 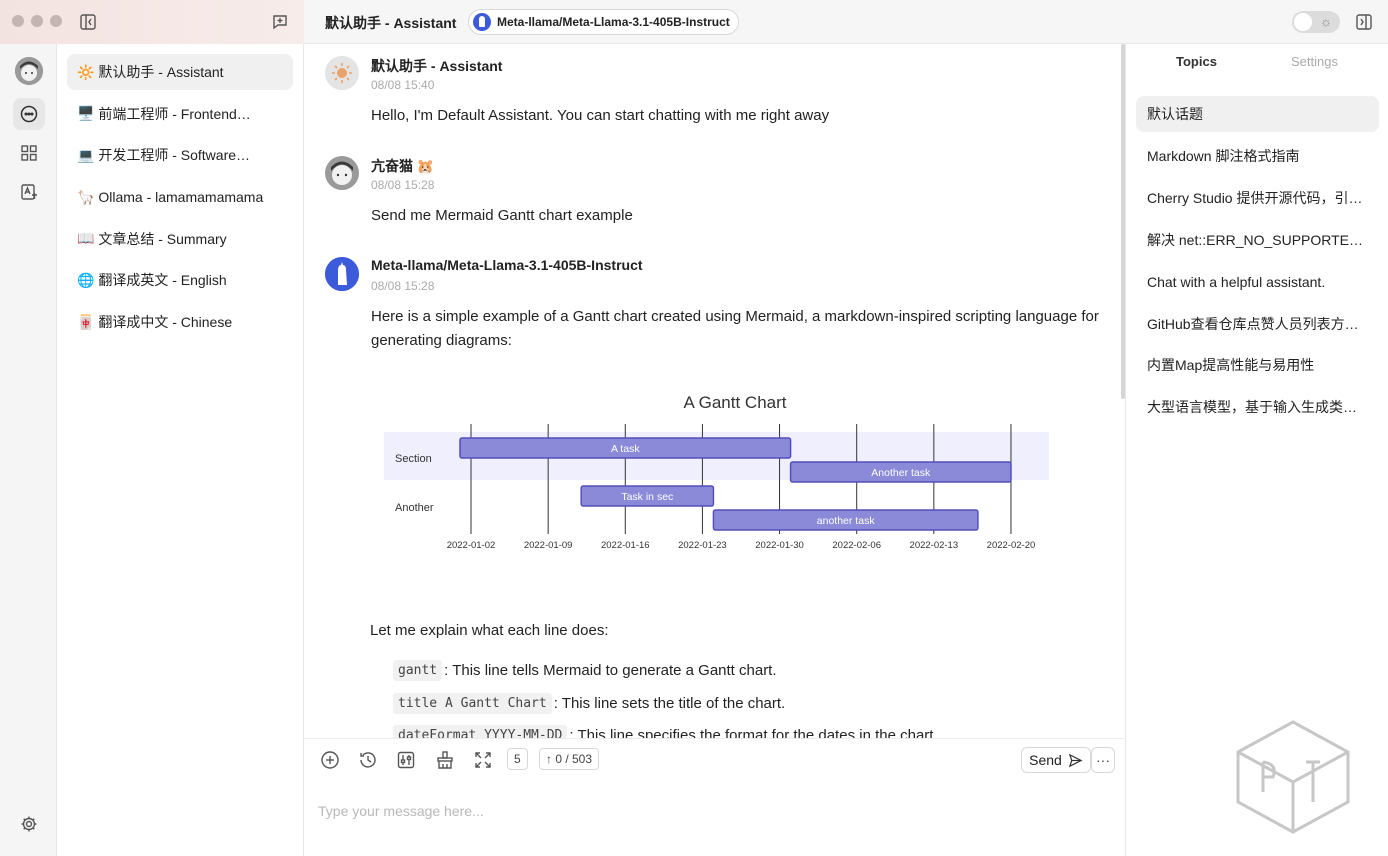 What do you see at coordinates (162, 280) in the screenshot?
I see `assistant-label: 翻译成英文 - English` at bounding box center [162, 280].